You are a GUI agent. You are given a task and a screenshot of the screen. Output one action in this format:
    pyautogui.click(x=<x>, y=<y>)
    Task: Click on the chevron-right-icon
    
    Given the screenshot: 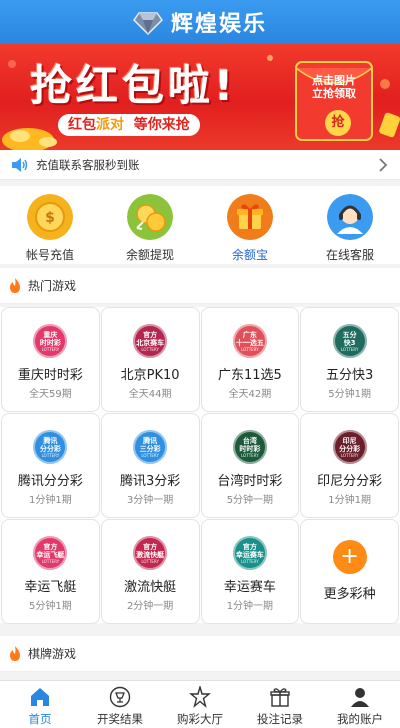 What is the action you would take?
    pyautogui.click(x=383, y=164)
    